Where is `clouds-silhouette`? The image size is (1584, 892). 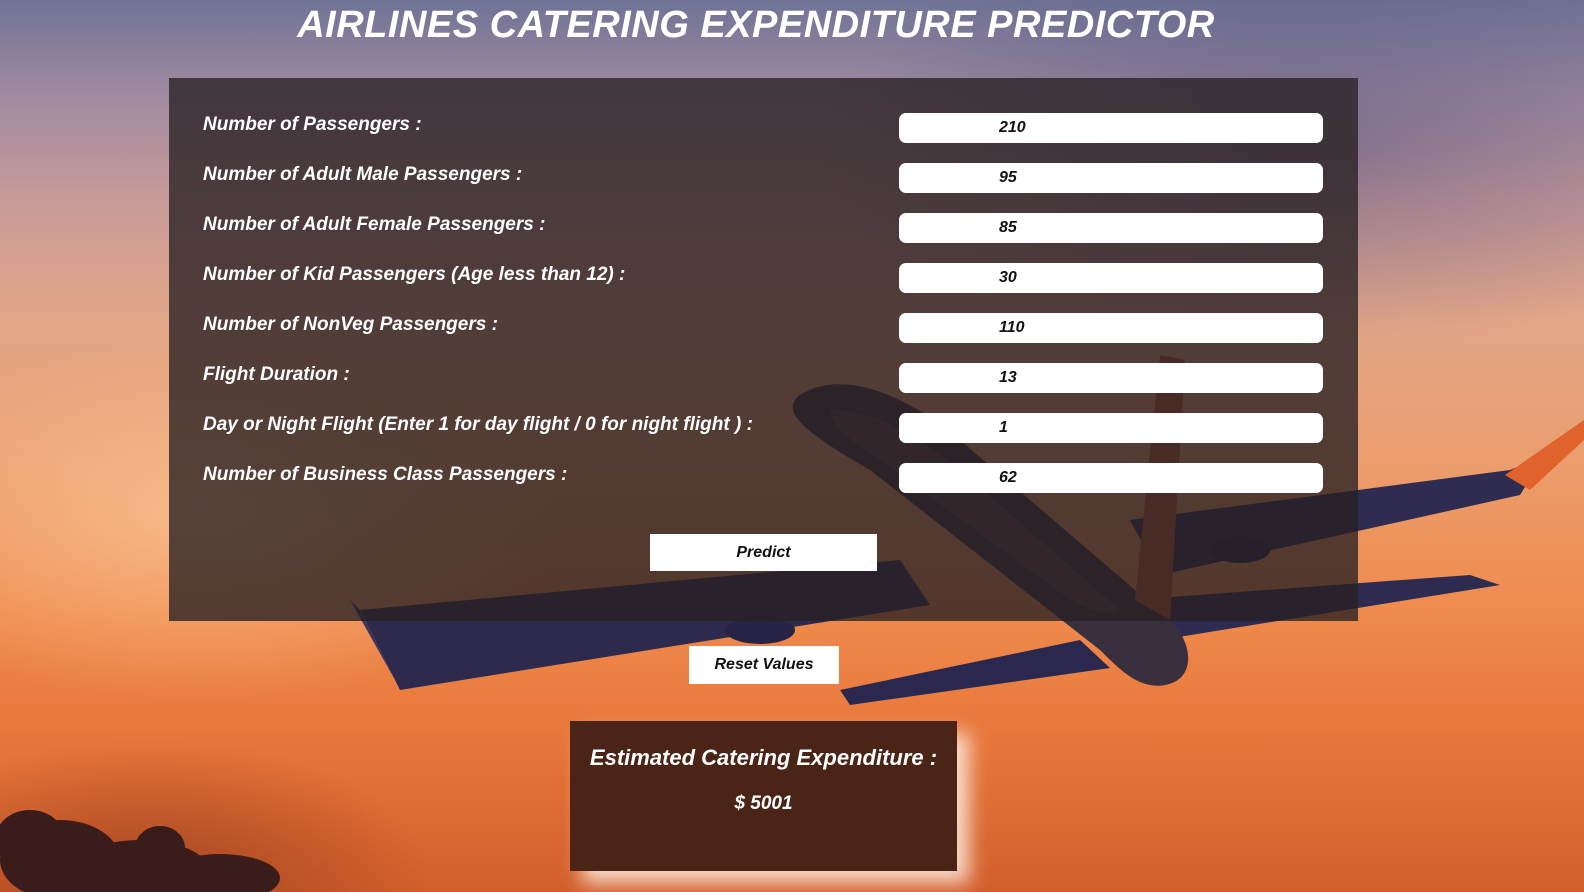
clouds-silhouette is located at coordinates (140, 851).